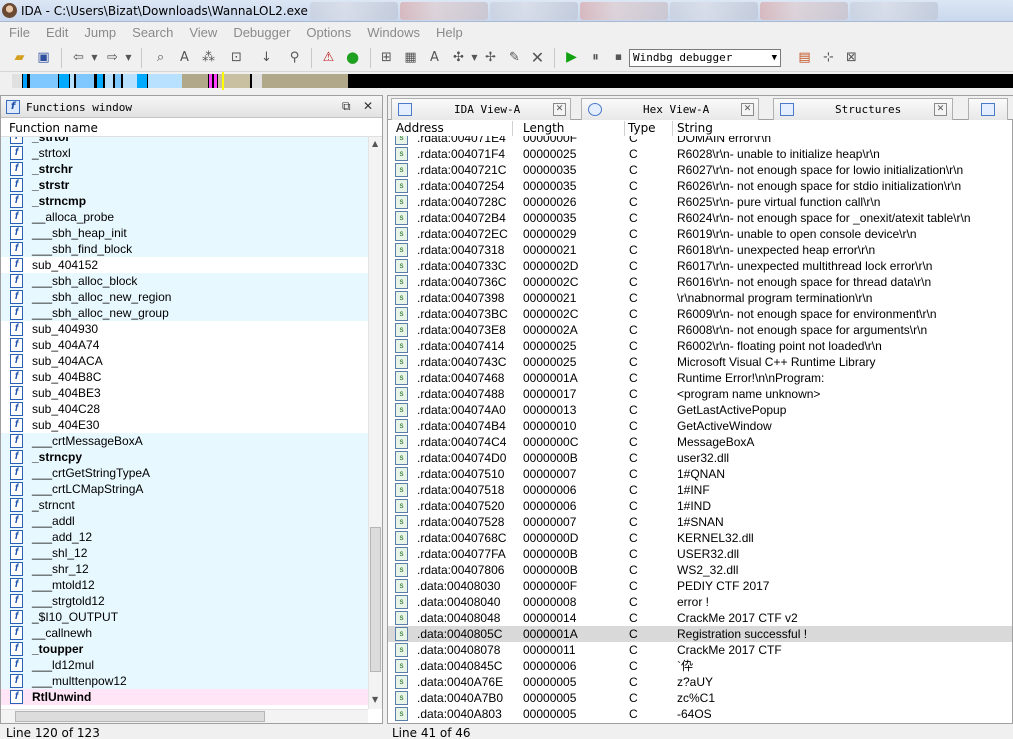 This screenshot has height=739, width=1013. Describe the element at coordinates (420, 128) in the screenshot. I see `column-header-address: Address` at that location.